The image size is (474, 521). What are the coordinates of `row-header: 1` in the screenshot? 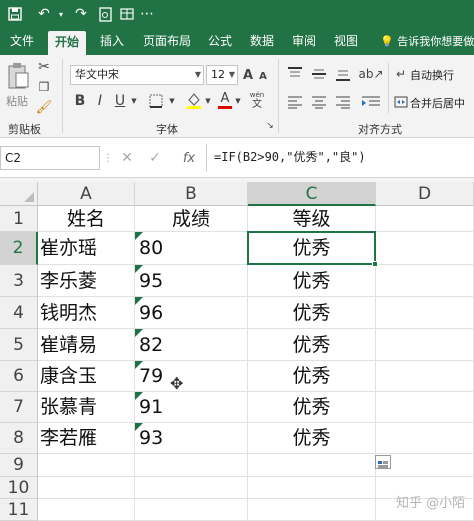 It's located at (19, 219).